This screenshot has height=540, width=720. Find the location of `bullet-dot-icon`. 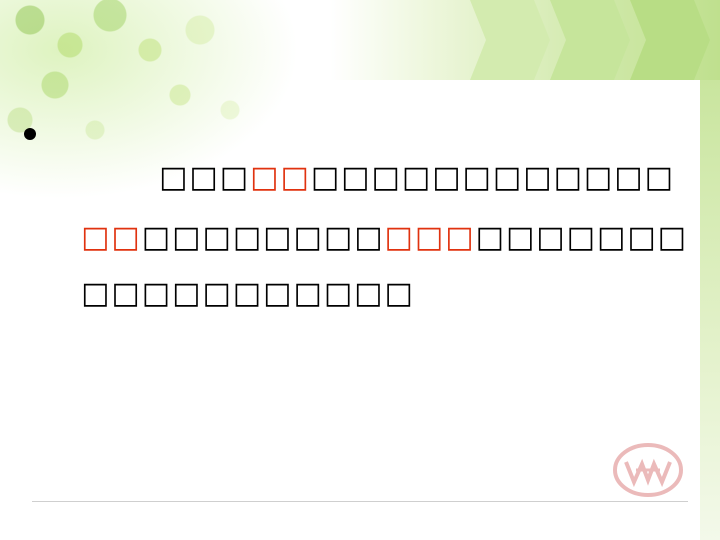

bullet-dot-icon is located at coordinates (30, 134).